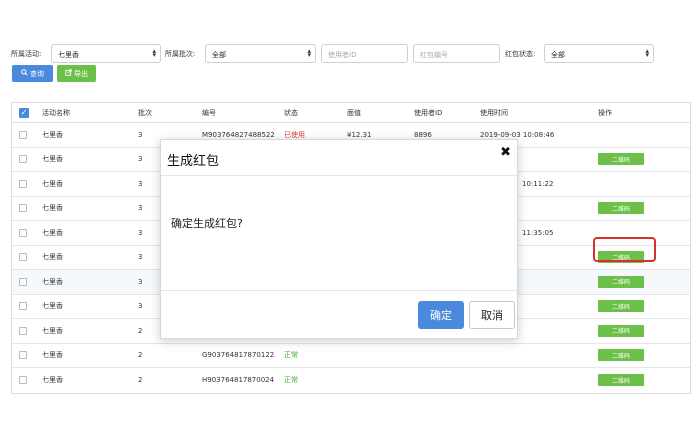  I want to click on cell-use-time: 11:35:05, so click(538, 232).